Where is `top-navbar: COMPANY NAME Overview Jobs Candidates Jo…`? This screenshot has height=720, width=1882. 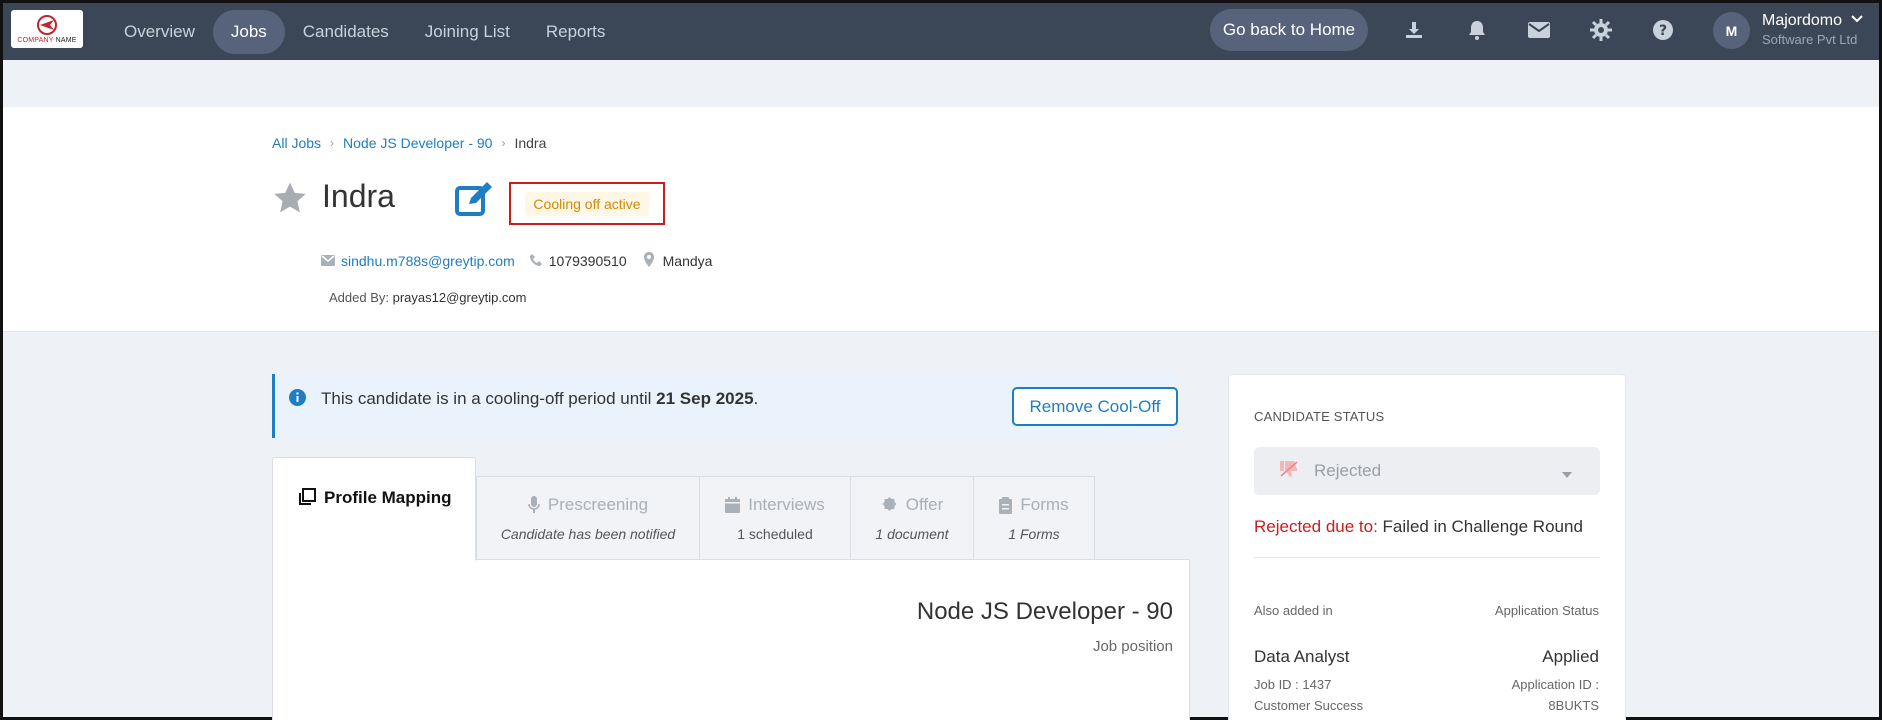
top-navbar: COMPANY NAME Overview Jobs Candidates Jo… is located at coordinates (941, 31).